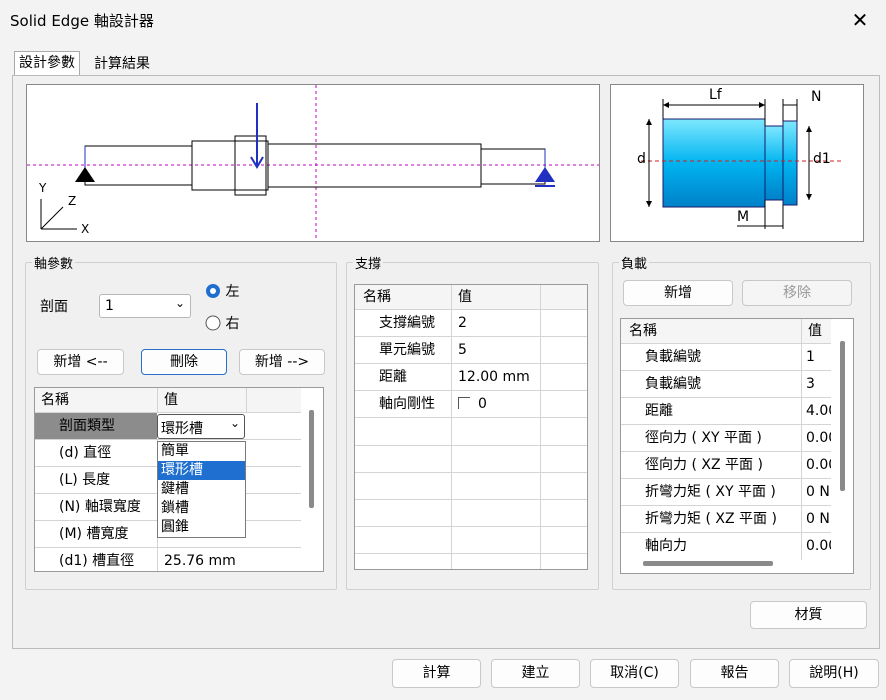 Image resolution: width=886 pixels, height=700 pixels. I want to click on report-button: 報告, so click(734, 673).